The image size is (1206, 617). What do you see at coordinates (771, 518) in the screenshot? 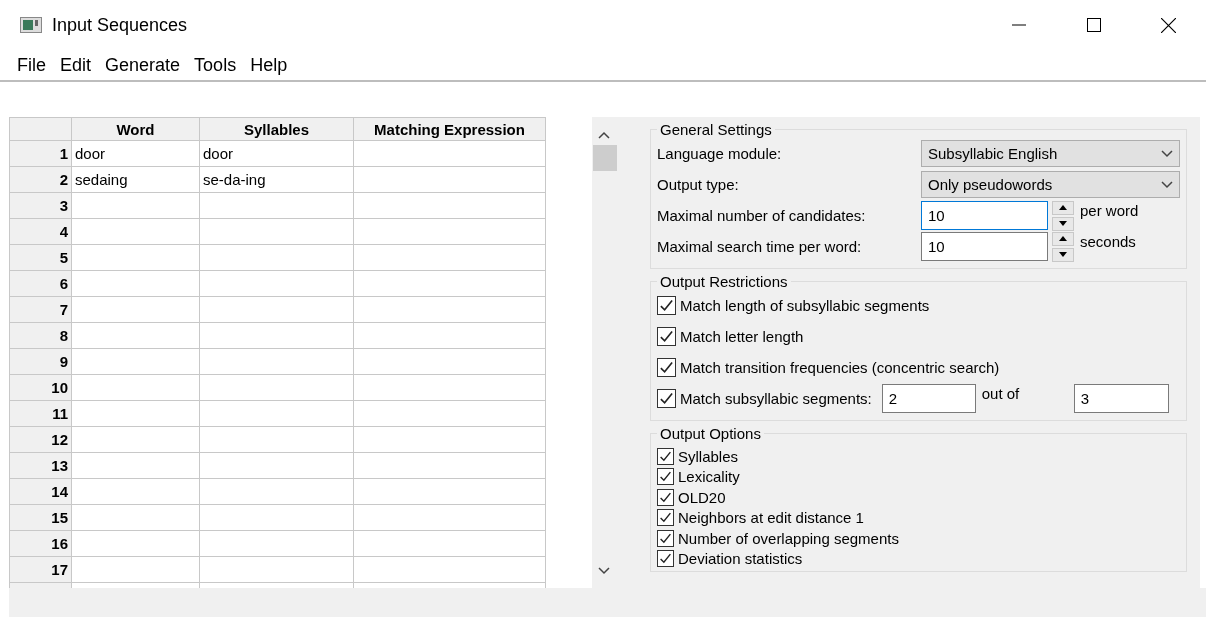
I see `checkbox-label: Neighbors at edit distance 1` at bounding box center [771, 518].